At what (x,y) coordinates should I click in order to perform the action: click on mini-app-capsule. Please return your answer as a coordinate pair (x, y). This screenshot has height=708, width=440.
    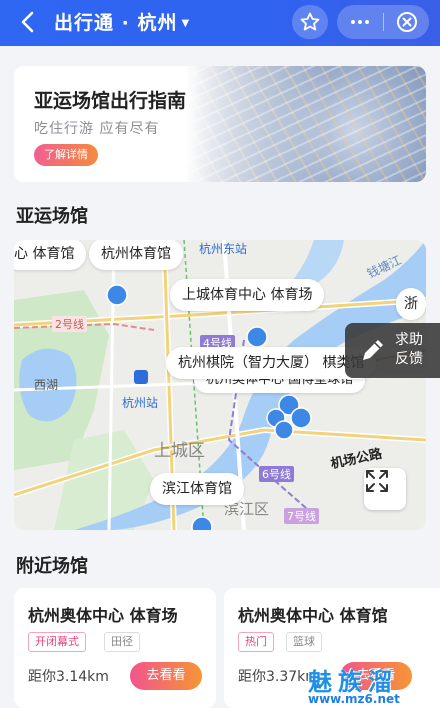
    Looking at the image, I should click on (383, 22).